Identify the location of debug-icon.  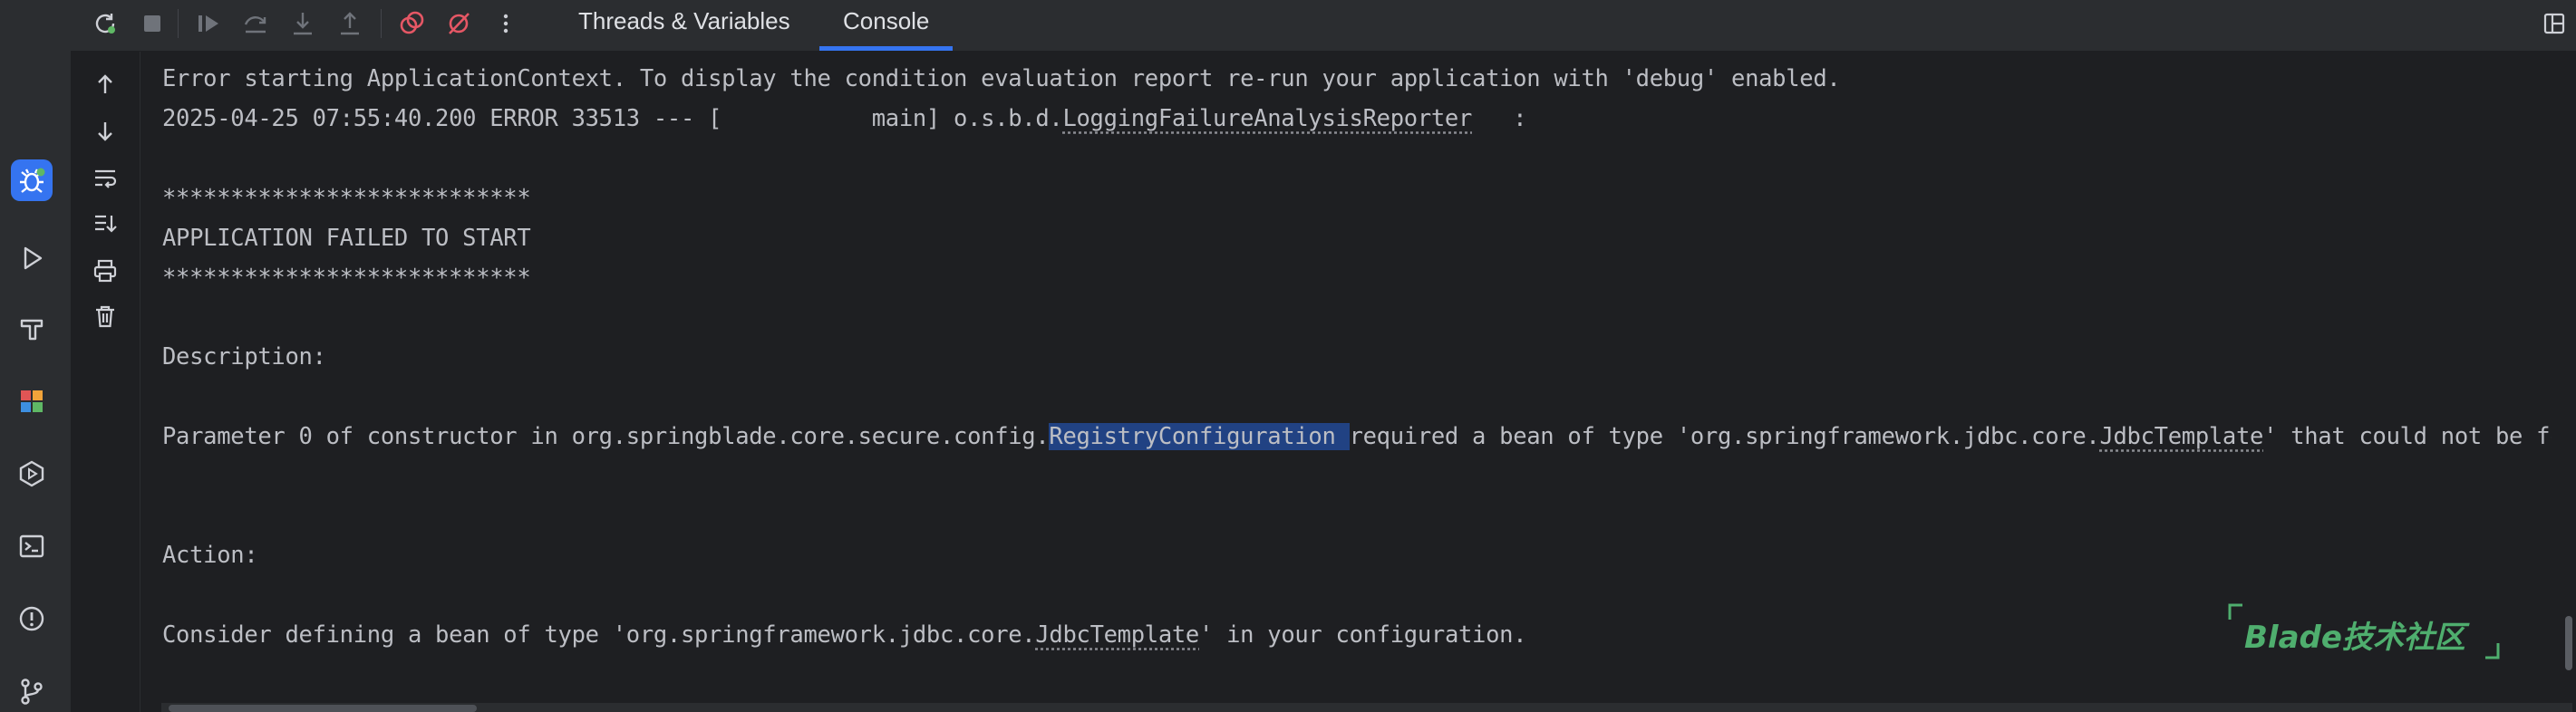
(32, 180).